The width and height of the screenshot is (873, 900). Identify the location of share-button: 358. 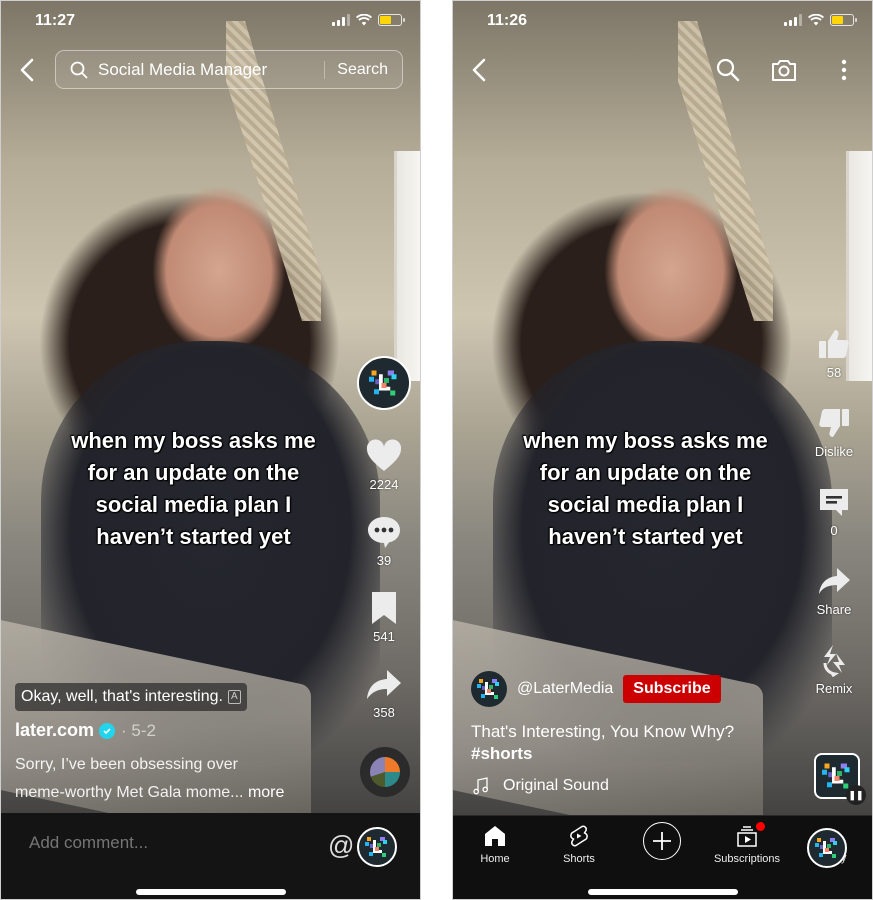
(384, 693).